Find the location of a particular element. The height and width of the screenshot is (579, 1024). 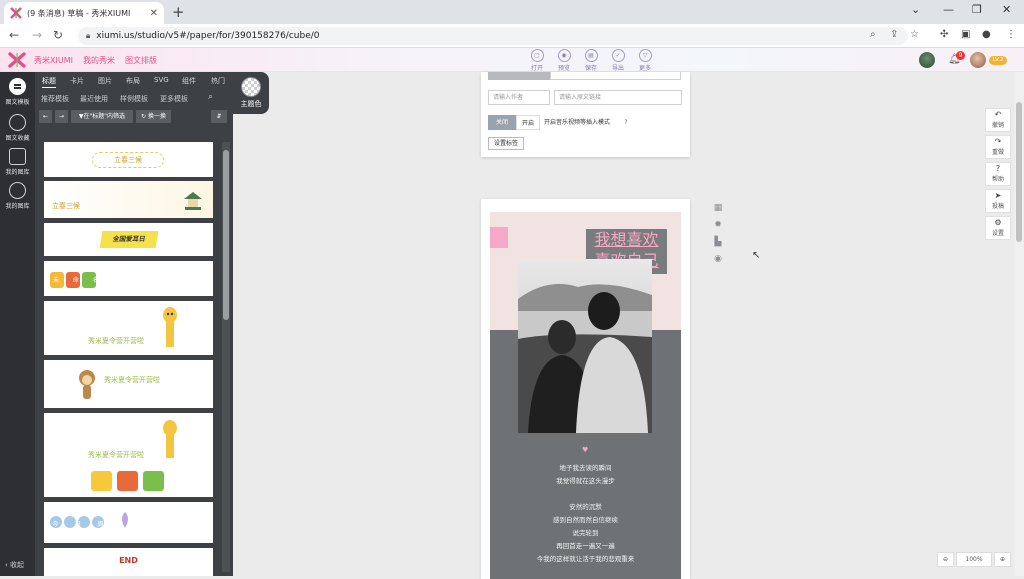

share-icon: ⇪ is located at coordinates (894, 34).